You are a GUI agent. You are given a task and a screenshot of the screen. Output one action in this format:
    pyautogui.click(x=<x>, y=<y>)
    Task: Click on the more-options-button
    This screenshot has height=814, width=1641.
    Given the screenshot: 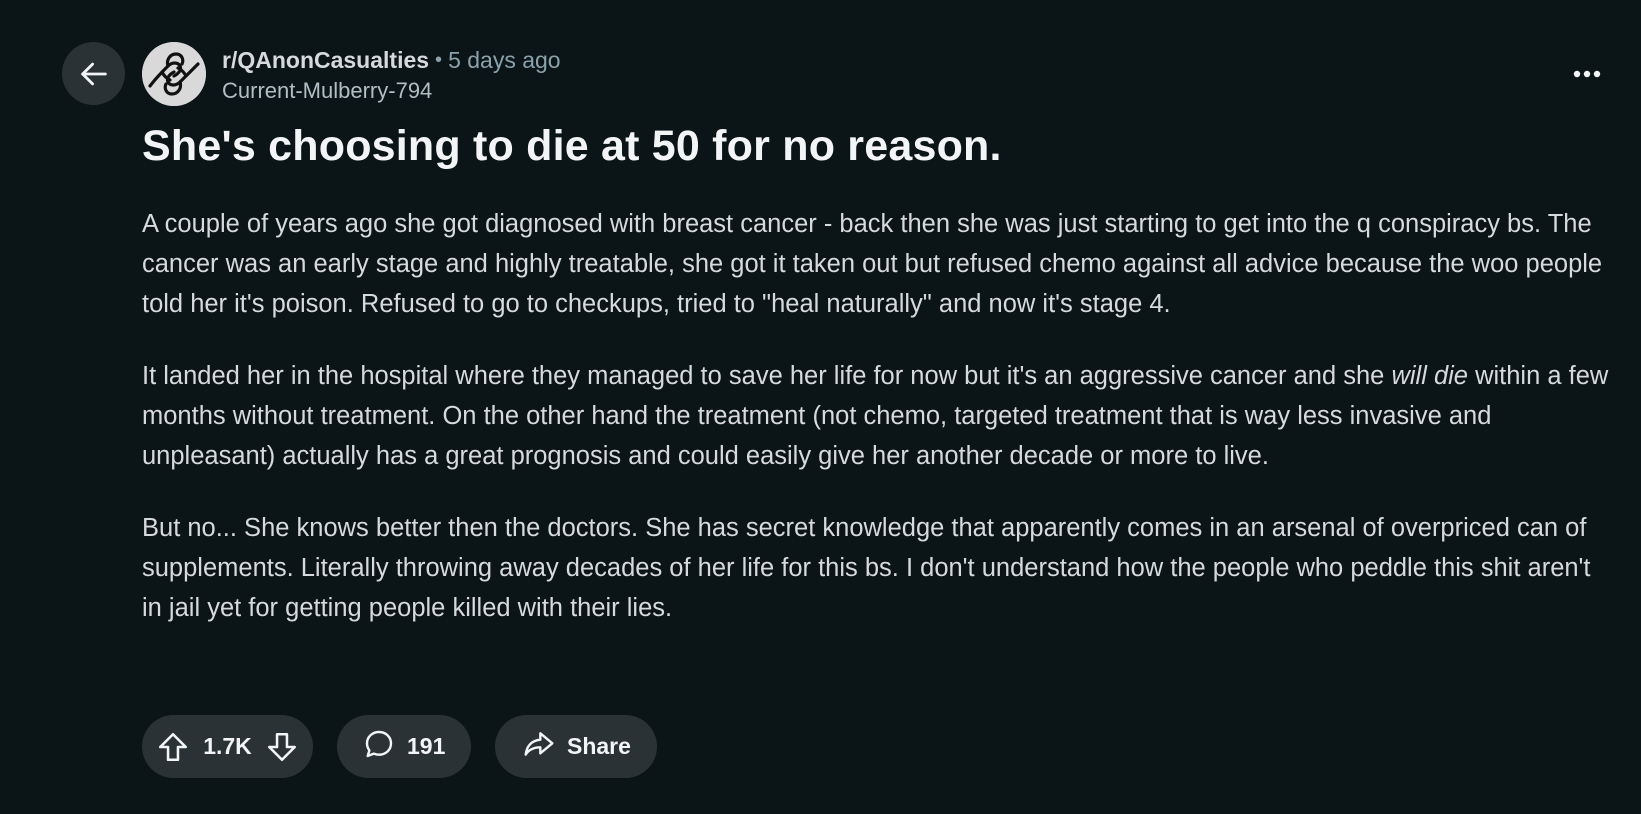 What is the action you would take?
    pyautogui.click(x=1587, y=74)
    